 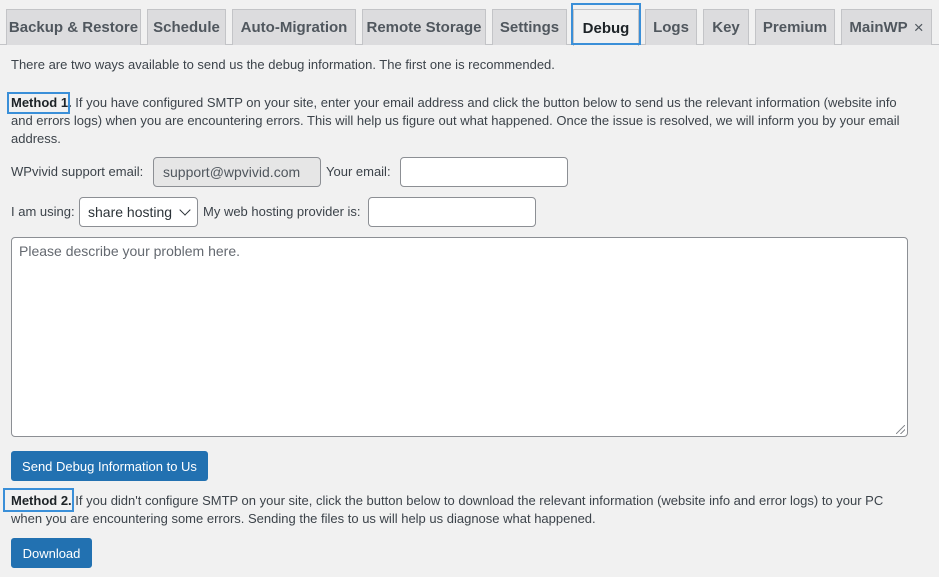 I want to click on tab-backup-restore: Backup & Restore, so click(x=73, y=27).